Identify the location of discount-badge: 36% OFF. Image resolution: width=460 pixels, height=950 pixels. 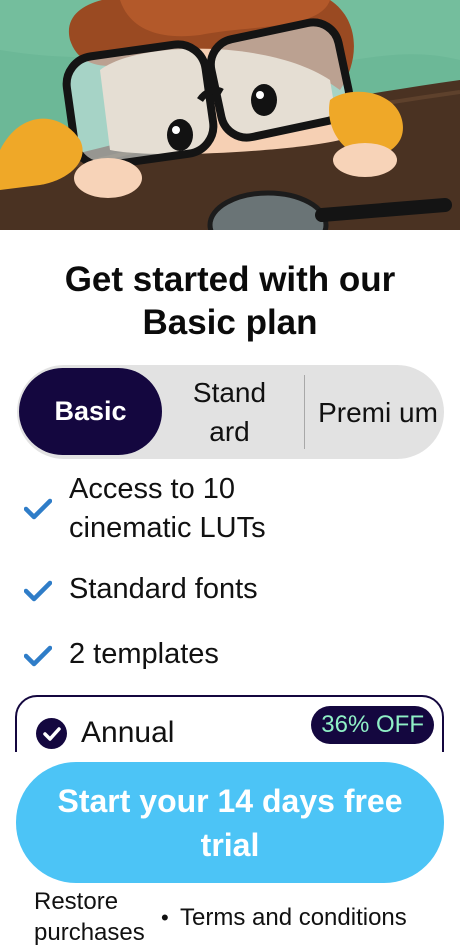
(372, 725).